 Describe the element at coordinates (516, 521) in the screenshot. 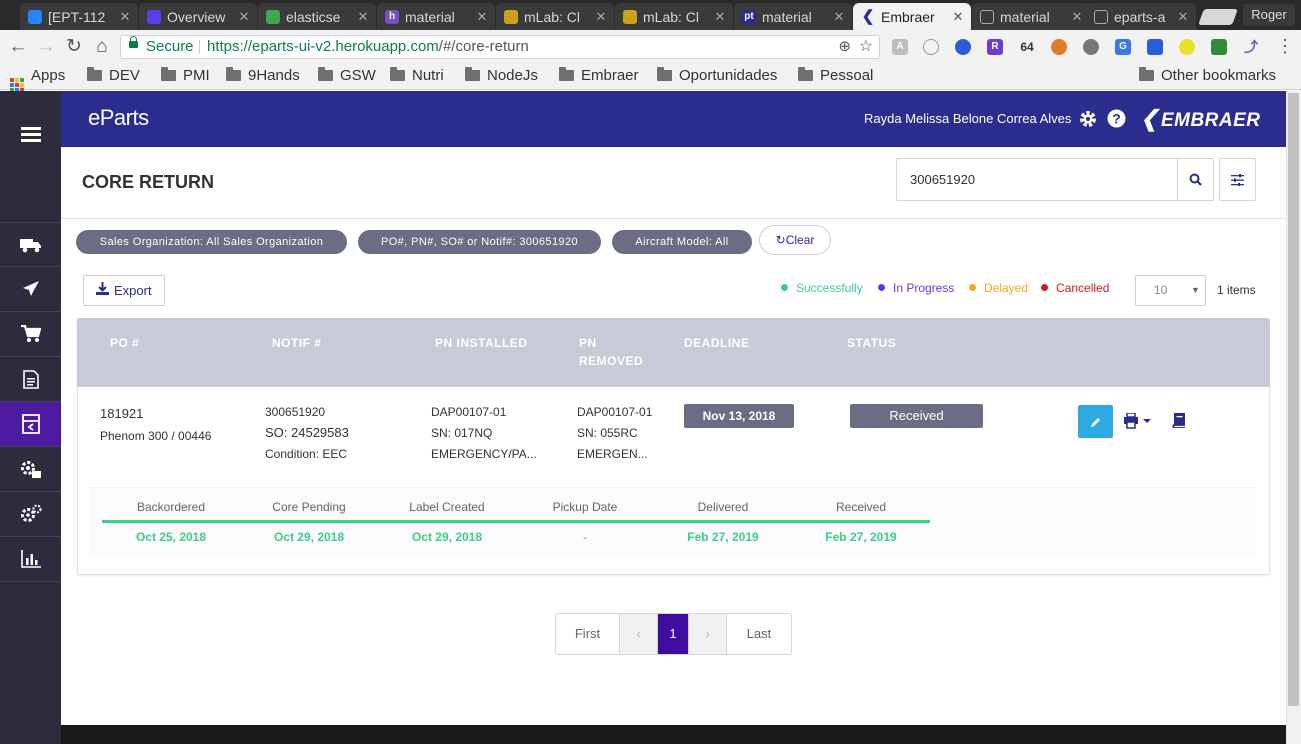

I see `timeline-progress-line` at that location.